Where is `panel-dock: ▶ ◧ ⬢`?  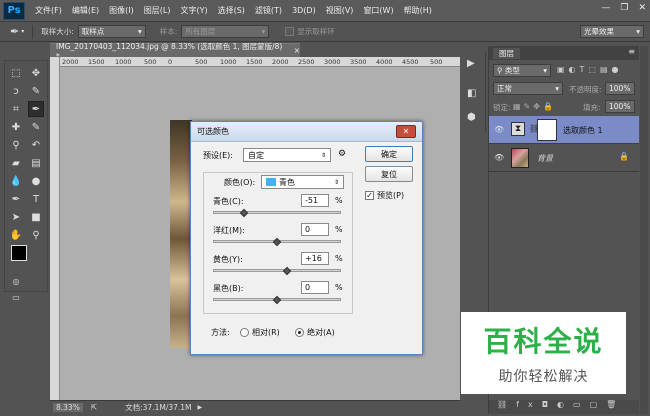
panel-dock: ▶ ◧ ⬢ is located at coordinates (474, 92).